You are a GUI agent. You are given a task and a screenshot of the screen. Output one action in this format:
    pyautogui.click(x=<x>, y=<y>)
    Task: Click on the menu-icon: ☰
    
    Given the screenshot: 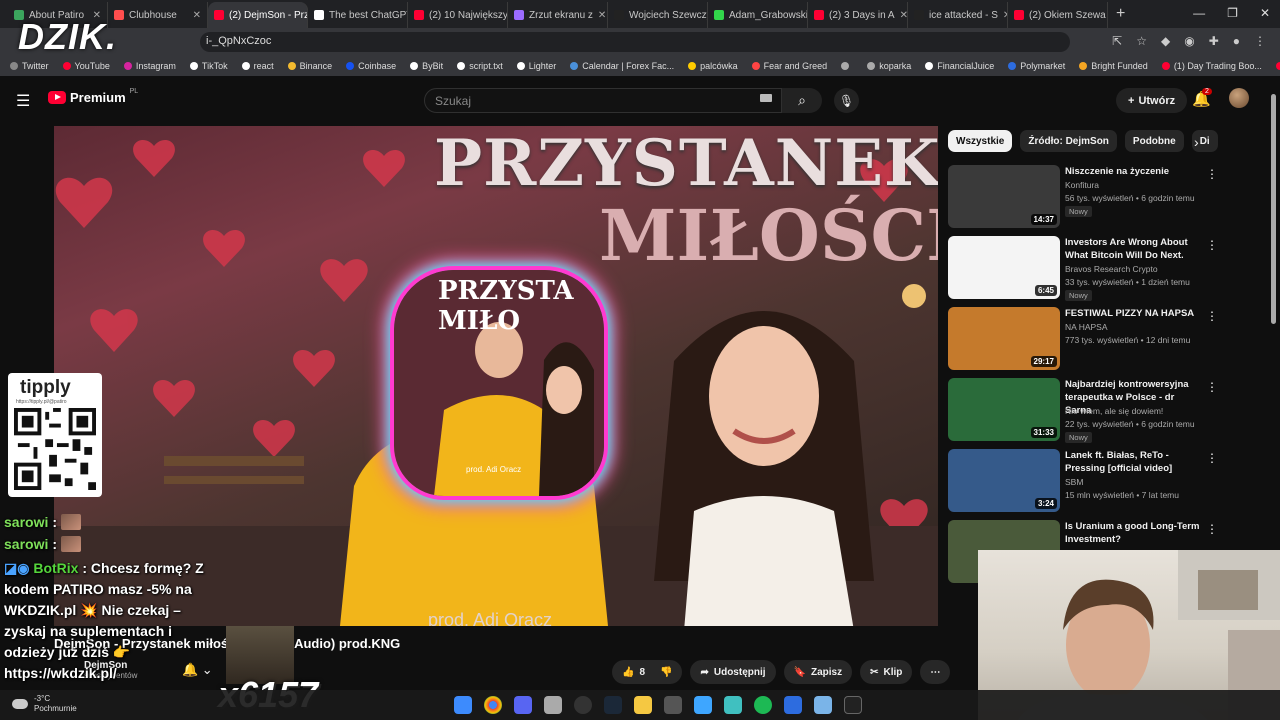 What is the action you would take?
    pyautogui.click(x=24, y=101)
    